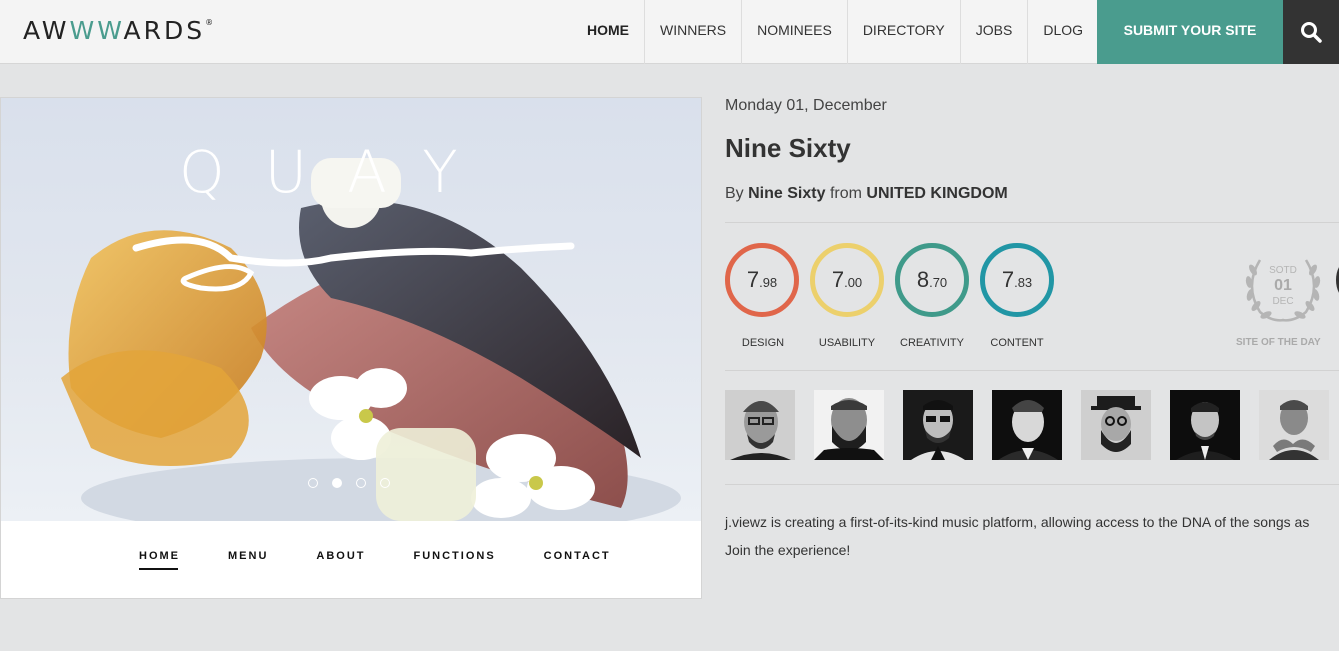 This screenshot has height=651, width=1339. I want to click on score-usability: 7.00, so click(847, 280).